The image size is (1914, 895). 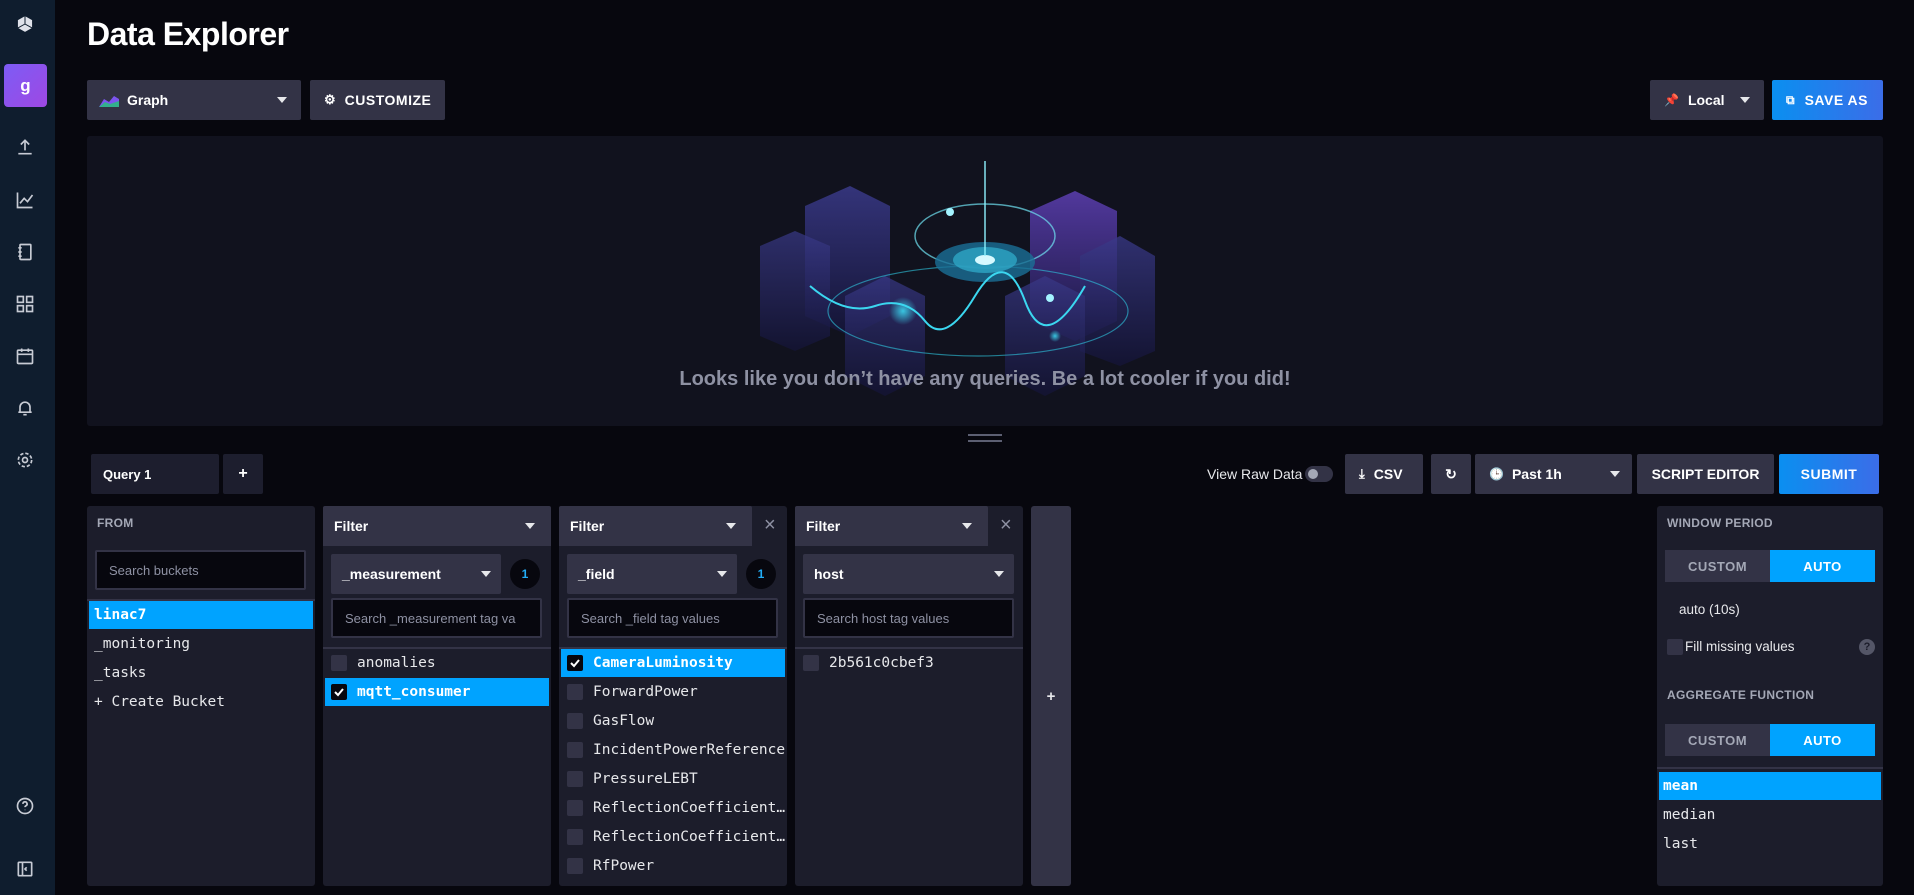 What do you see at coordinates (673, 692) in the screenshot?
I see `tag-value-item: ForwardPower` at bounding box center [673, 692].